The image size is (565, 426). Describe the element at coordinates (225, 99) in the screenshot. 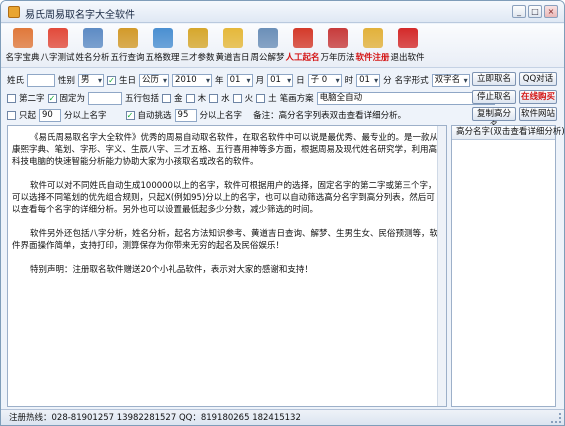

I see `wuxing-shui: 水` at that location.